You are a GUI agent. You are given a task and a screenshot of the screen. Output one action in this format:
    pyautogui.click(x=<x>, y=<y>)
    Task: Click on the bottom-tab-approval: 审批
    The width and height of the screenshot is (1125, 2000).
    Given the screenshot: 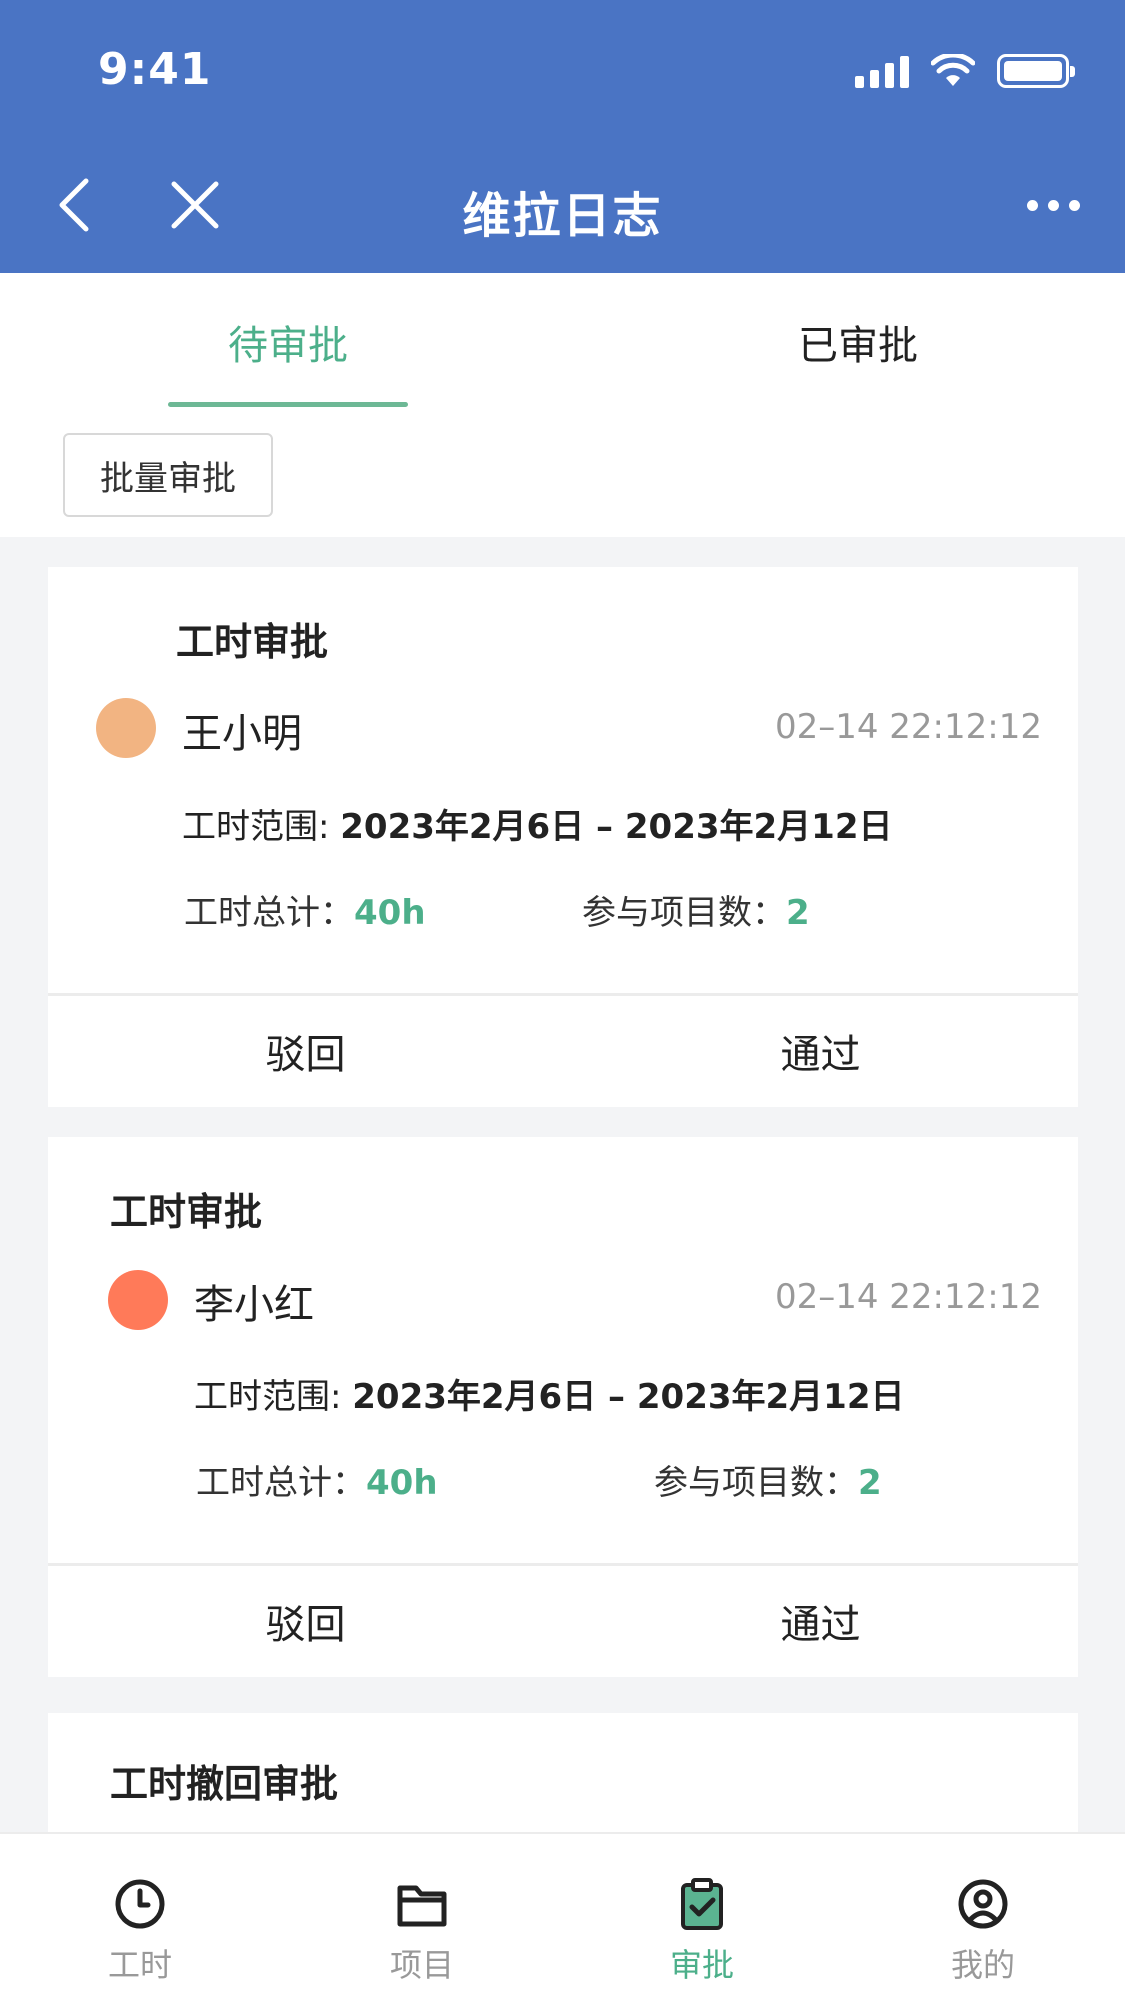 What is the action you would take?
    pyautogui.click(x=702, y=1917)
    